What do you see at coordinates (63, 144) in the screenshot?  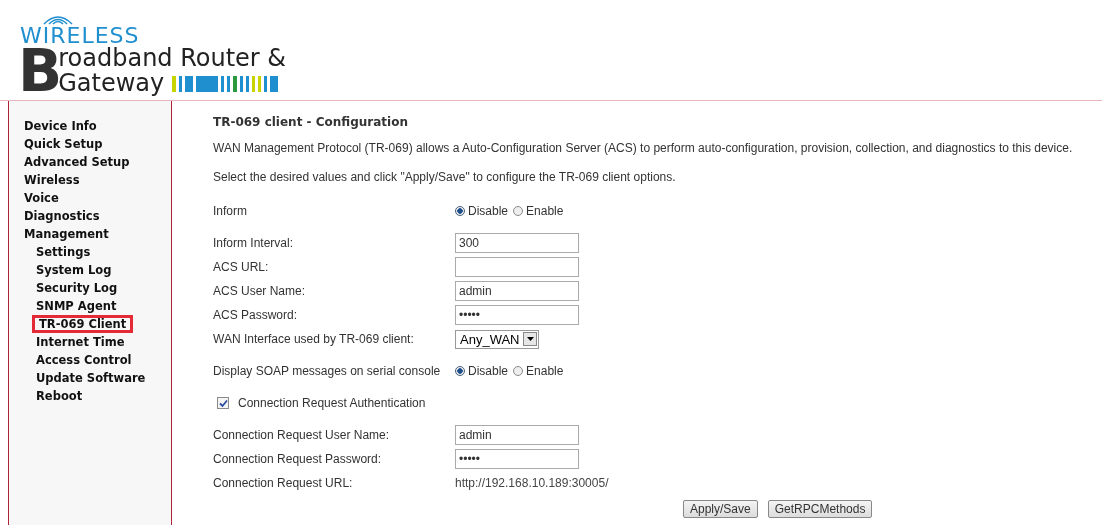 I see `sidebar-item: Quick Setup` at bounding box center [63, 144].